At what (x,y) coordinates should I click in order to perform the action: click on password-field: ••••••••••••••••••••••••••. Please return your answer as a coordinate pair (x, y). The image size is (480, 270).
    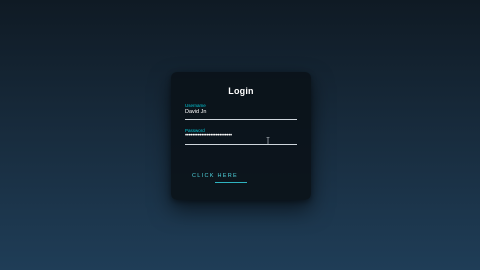
    Looking at the image, I should click on (208, 136).